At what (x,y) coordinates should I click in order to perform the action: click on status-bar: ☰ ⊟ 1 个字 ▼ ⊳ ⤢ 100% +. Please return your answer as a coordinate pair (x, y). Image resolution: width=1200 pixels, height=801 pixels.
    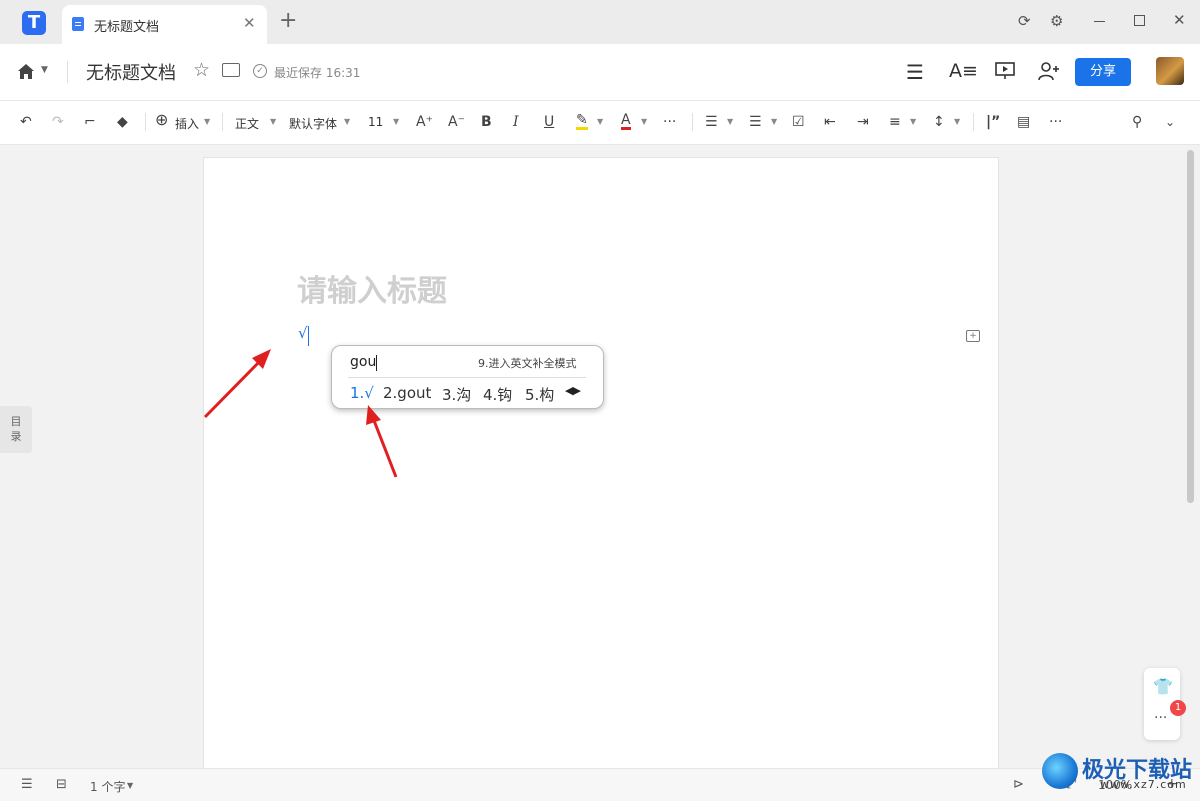
    Looking at the image, I should click on (600, 784).